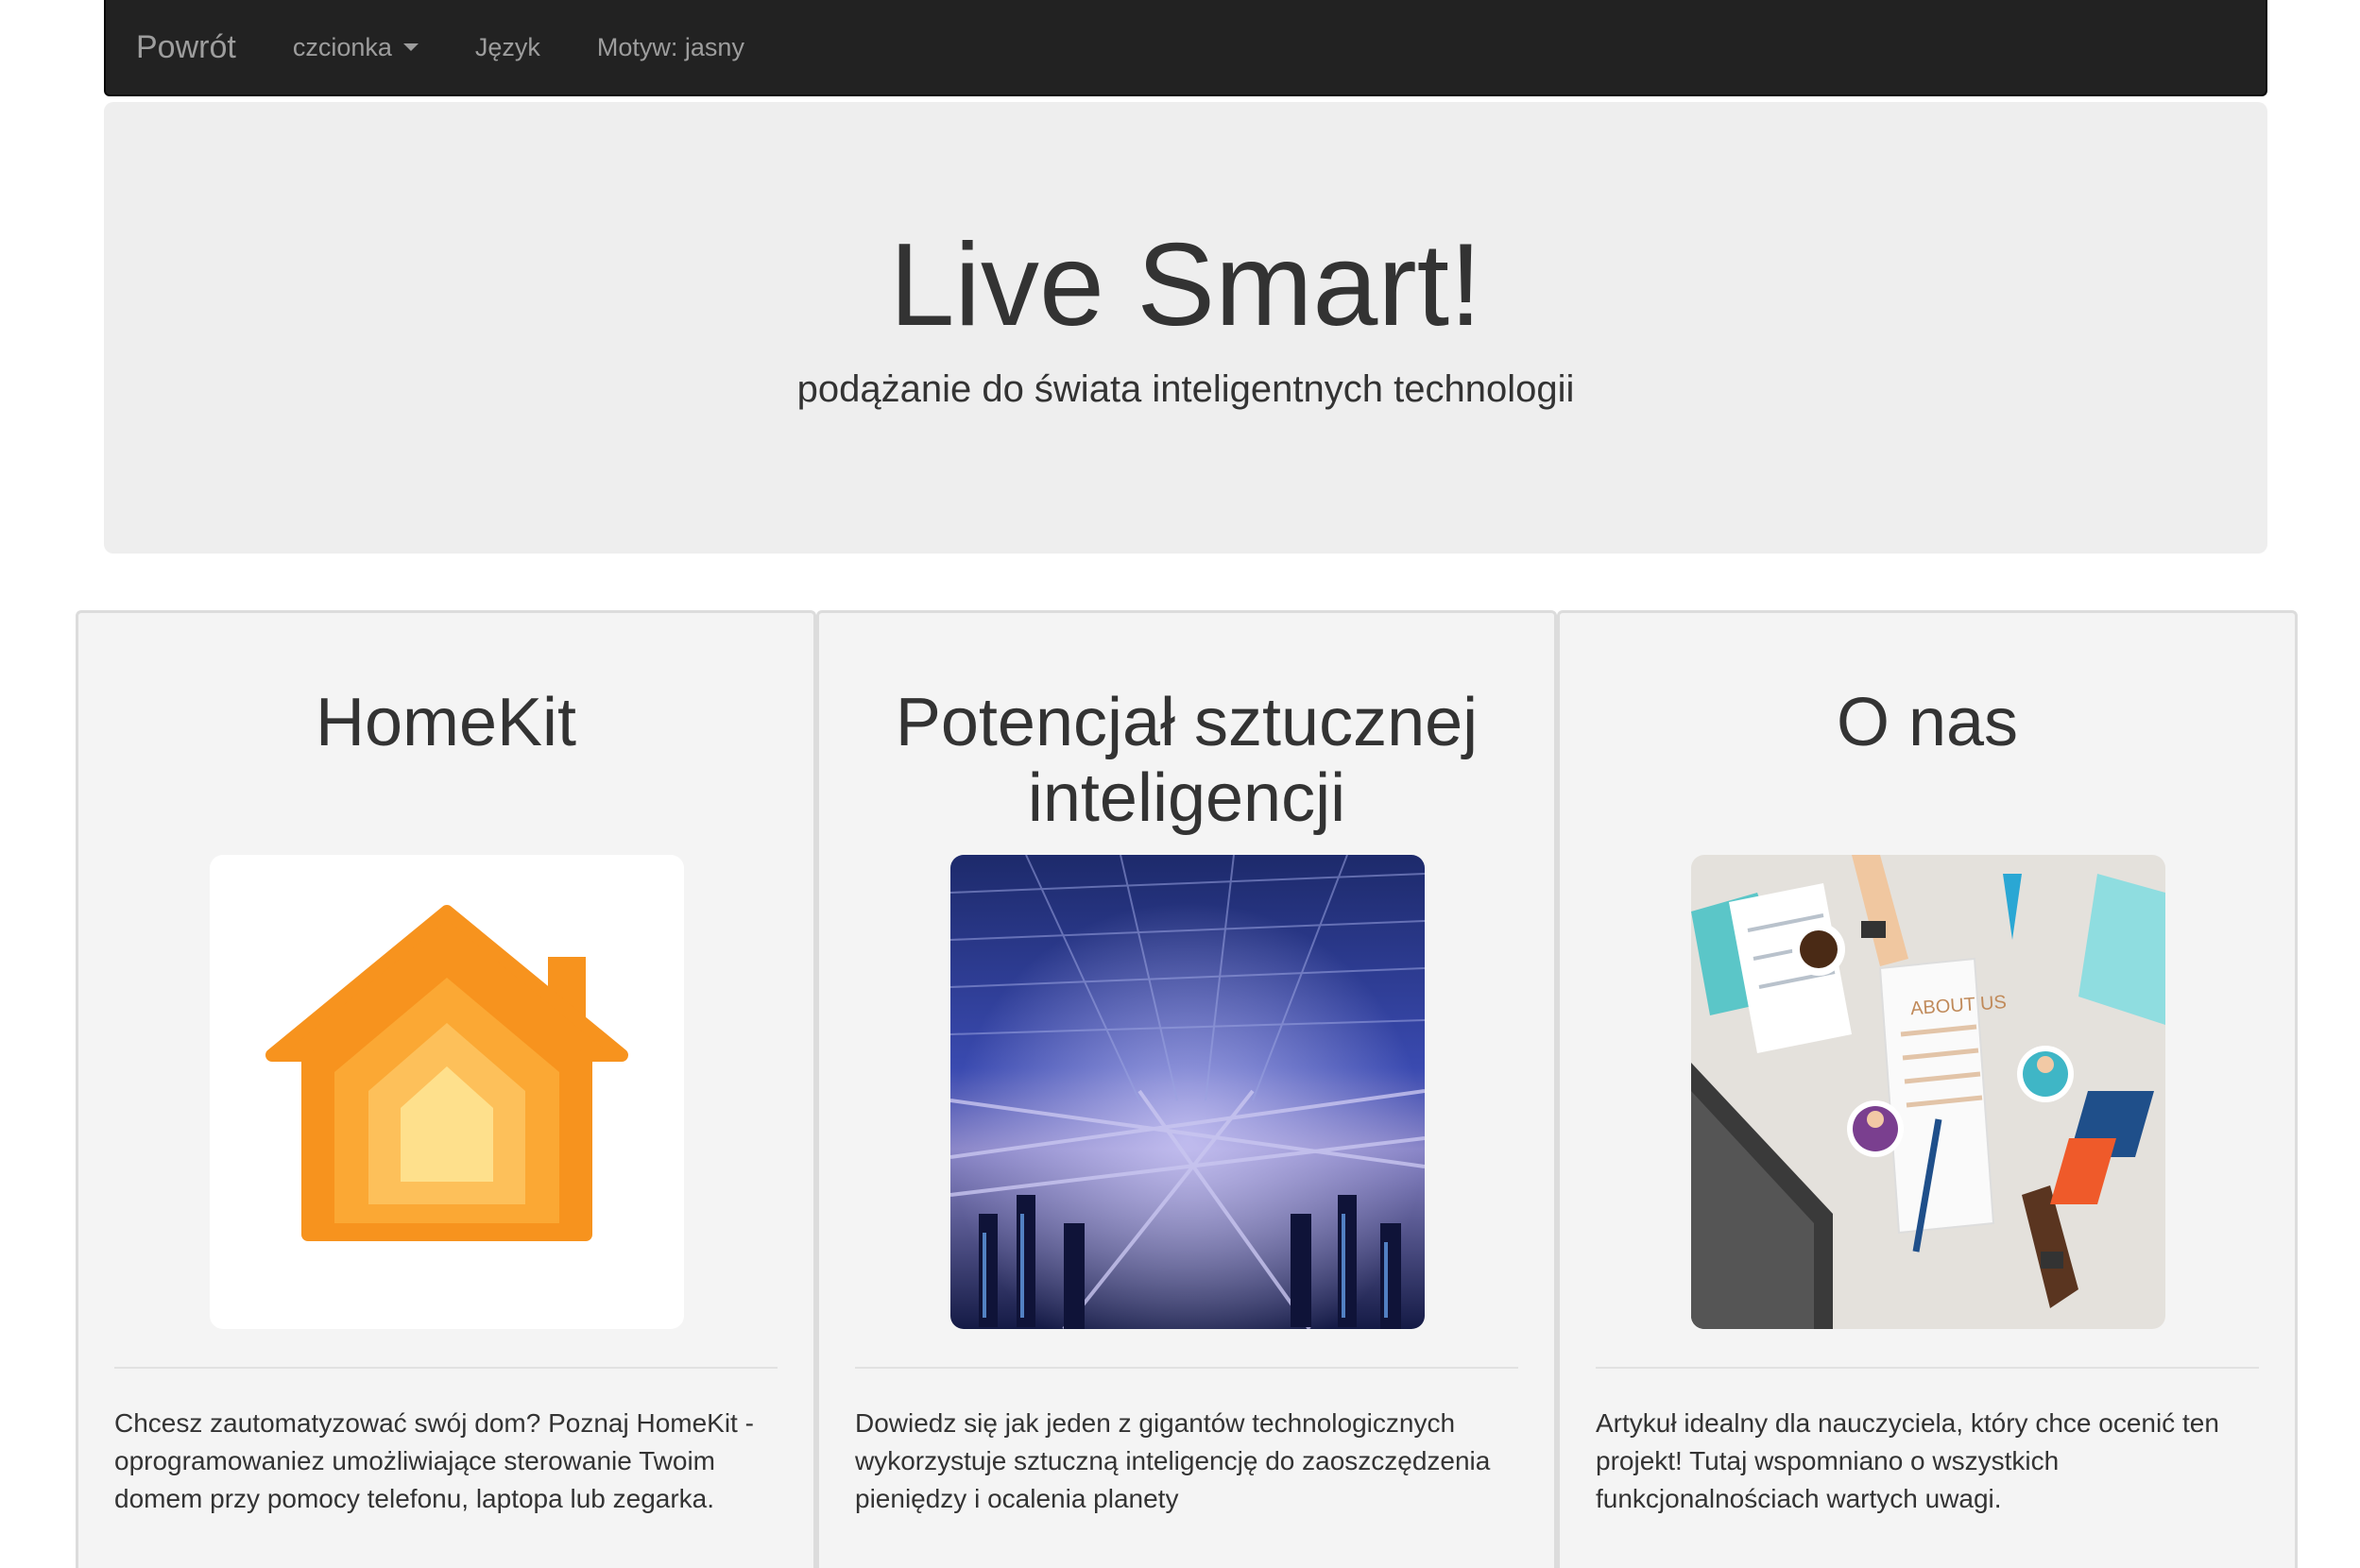 The width and height of the screenshot is (2360, 1568). What do you see at coordinates (1928, 1092) in the screenshot?
I see `about-us-illustration: ABOUT US` at bounding box center [1928, 1092].